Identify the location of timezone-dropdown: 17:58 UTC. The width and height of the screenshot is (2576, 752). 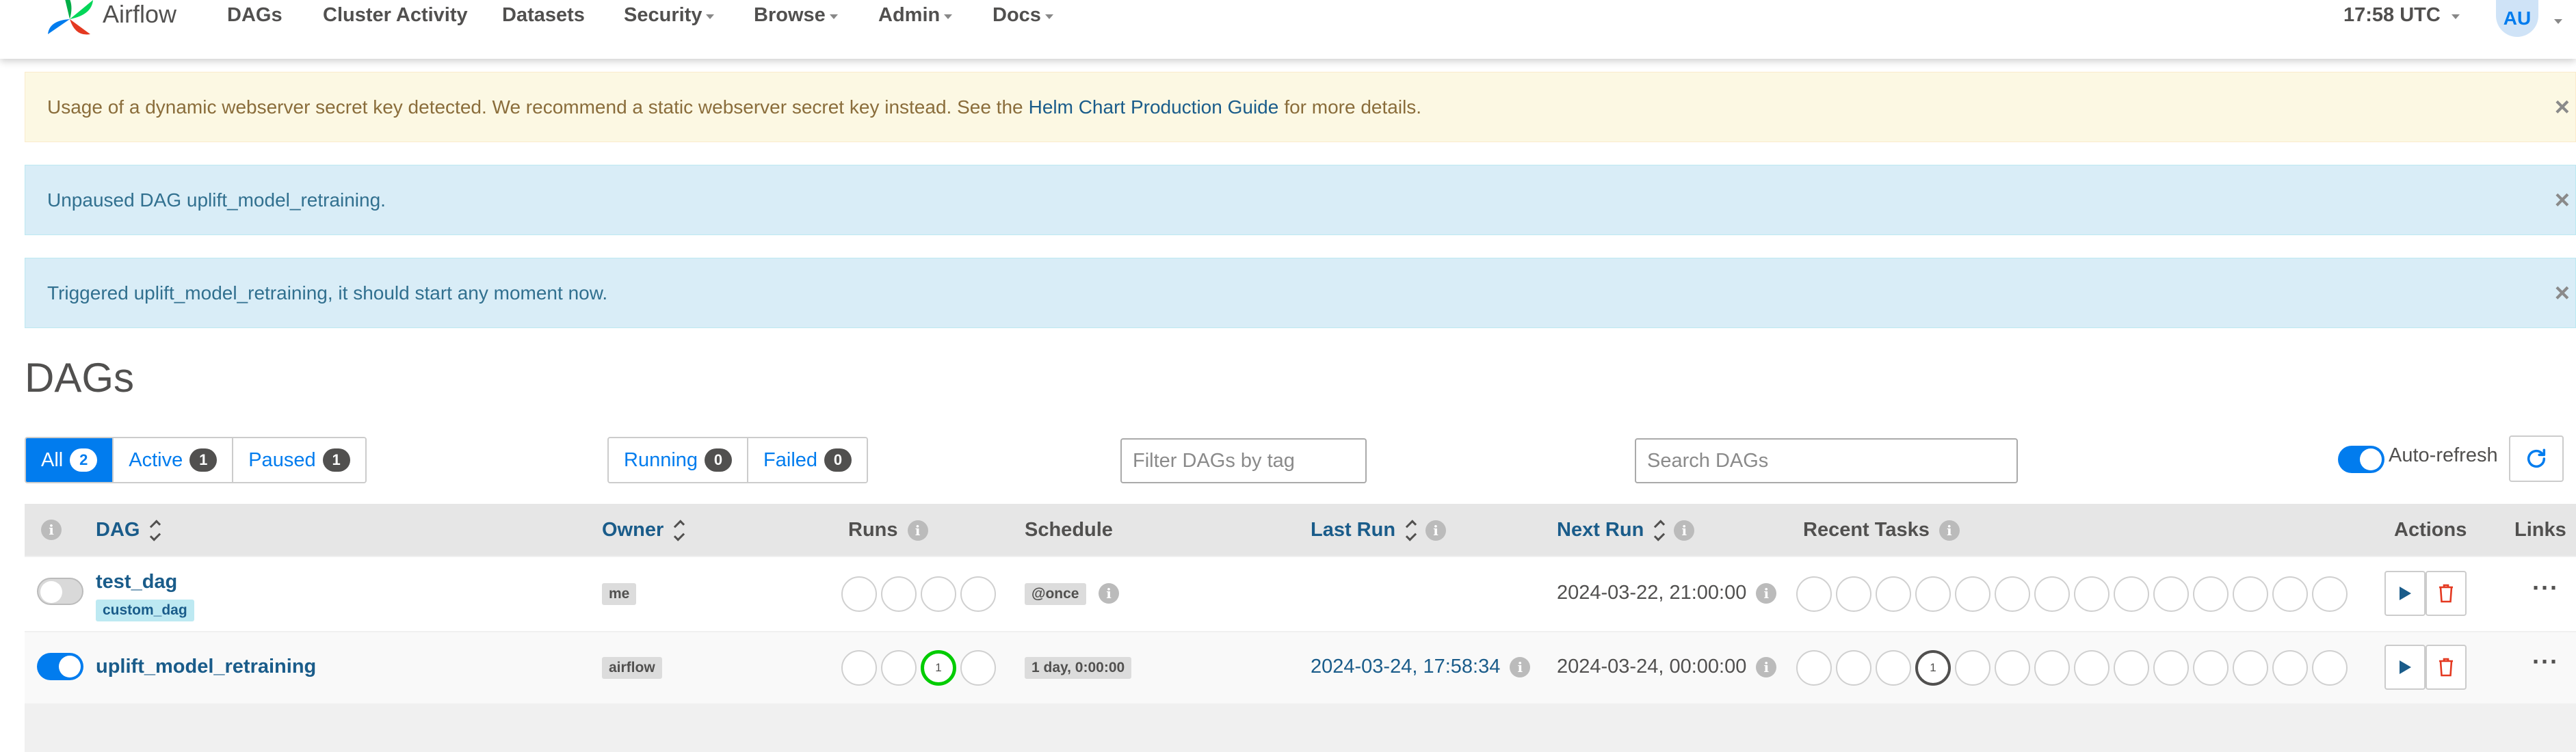
(2401, 16).